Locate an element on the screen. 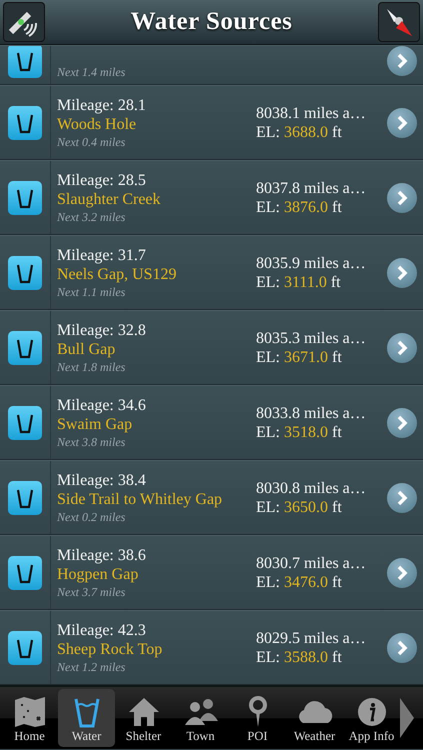 Image resolution: width=423 pixels, height=750 pixels. elevation-text: EL: 3650.0 ft is located at coordinates (299, 507).